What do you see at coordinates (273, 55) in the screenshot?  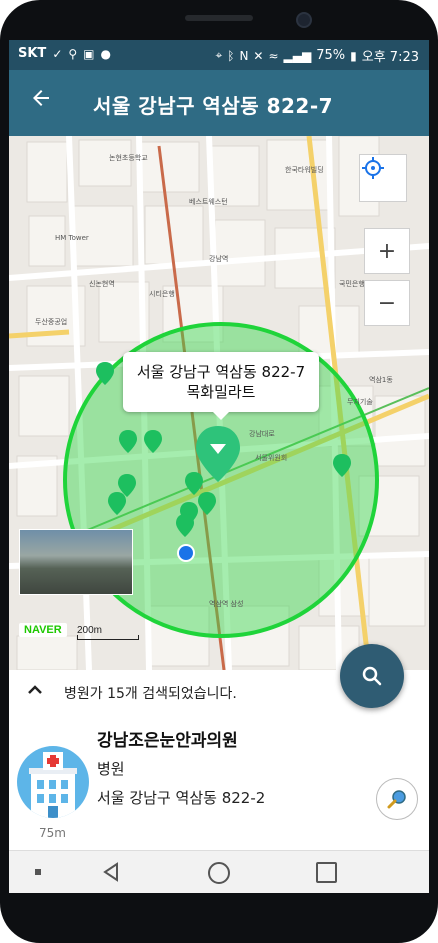 I see `wifi-icon: ≈` at bounding box center [273, 55].